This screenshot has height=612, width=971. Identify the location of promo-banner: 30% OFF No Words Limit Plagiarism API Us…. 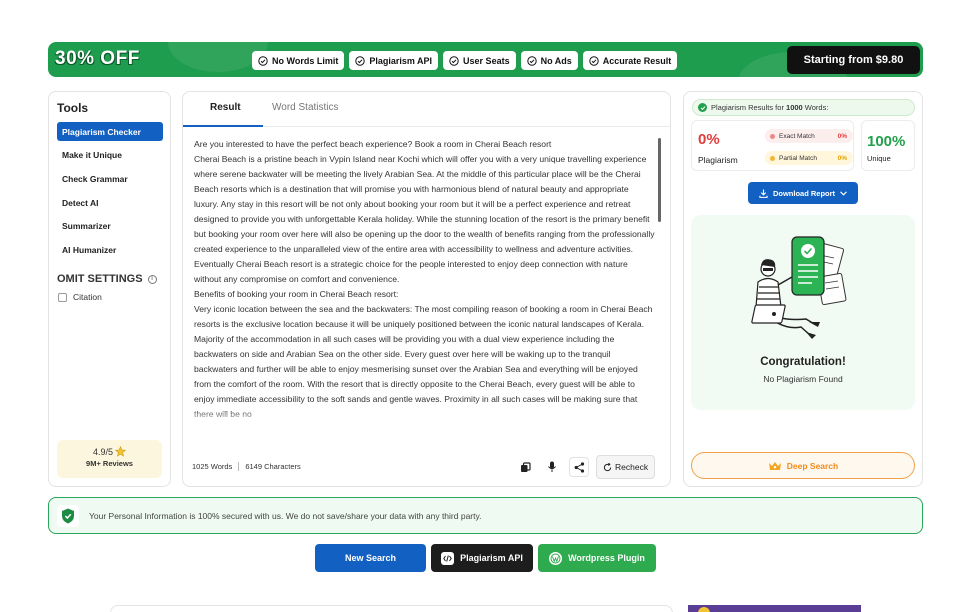
(485, 59).